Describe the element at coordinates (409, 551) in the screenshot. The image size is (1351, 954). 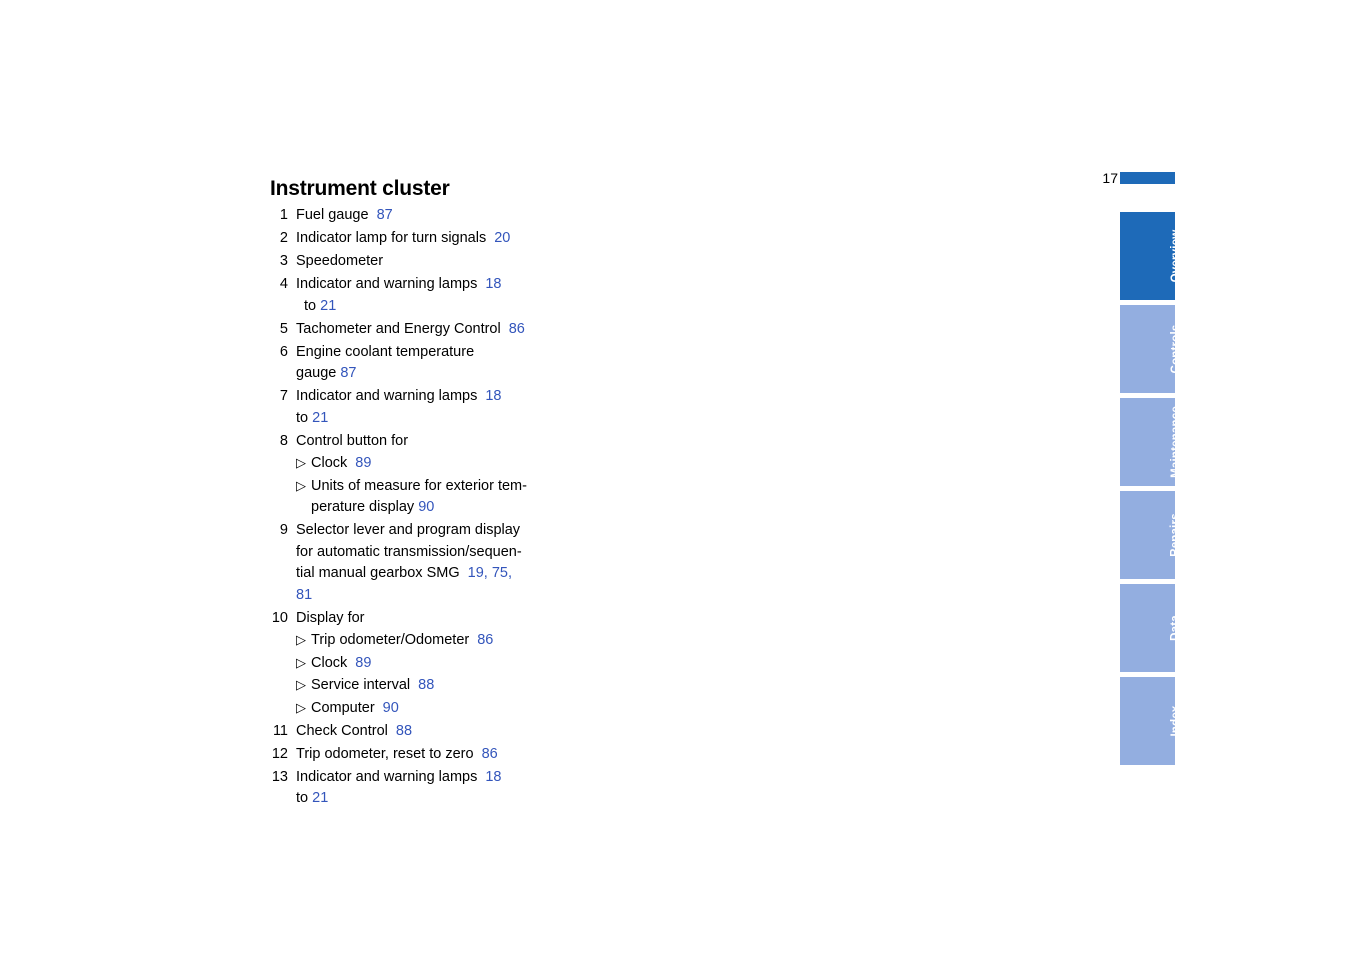
I see `legend-item-continuation: for automatic transmission/sequen-` at that location.